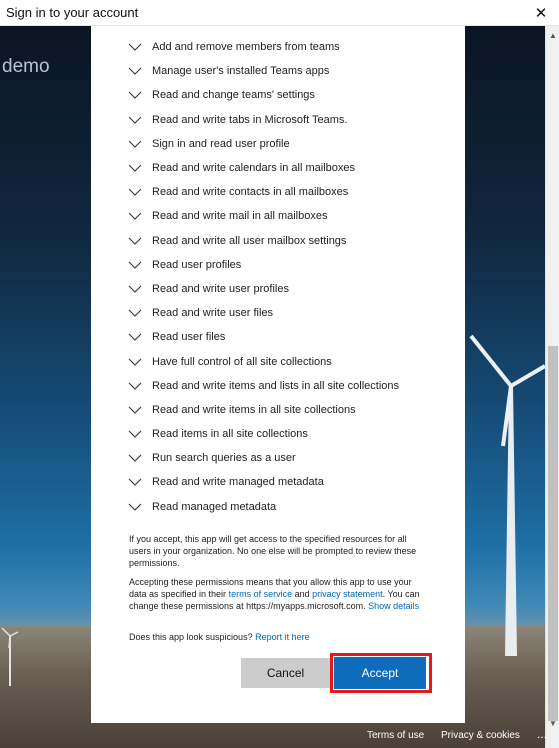 This screenshot has width=559, height=748. I want to click on window-titlebar: Sign in to your account ✕, so click(279, 13).